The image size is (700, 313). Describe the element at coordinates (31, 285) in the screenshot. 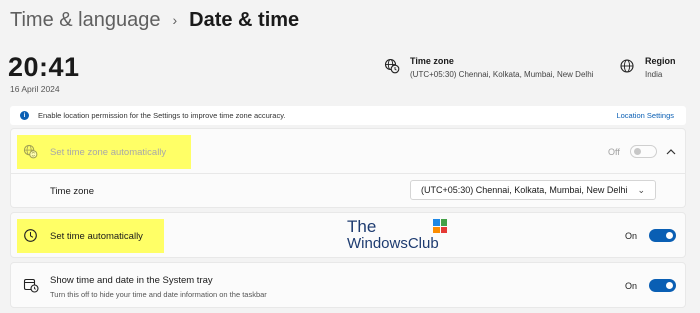

I see `calendar-clock-icon` at that location.